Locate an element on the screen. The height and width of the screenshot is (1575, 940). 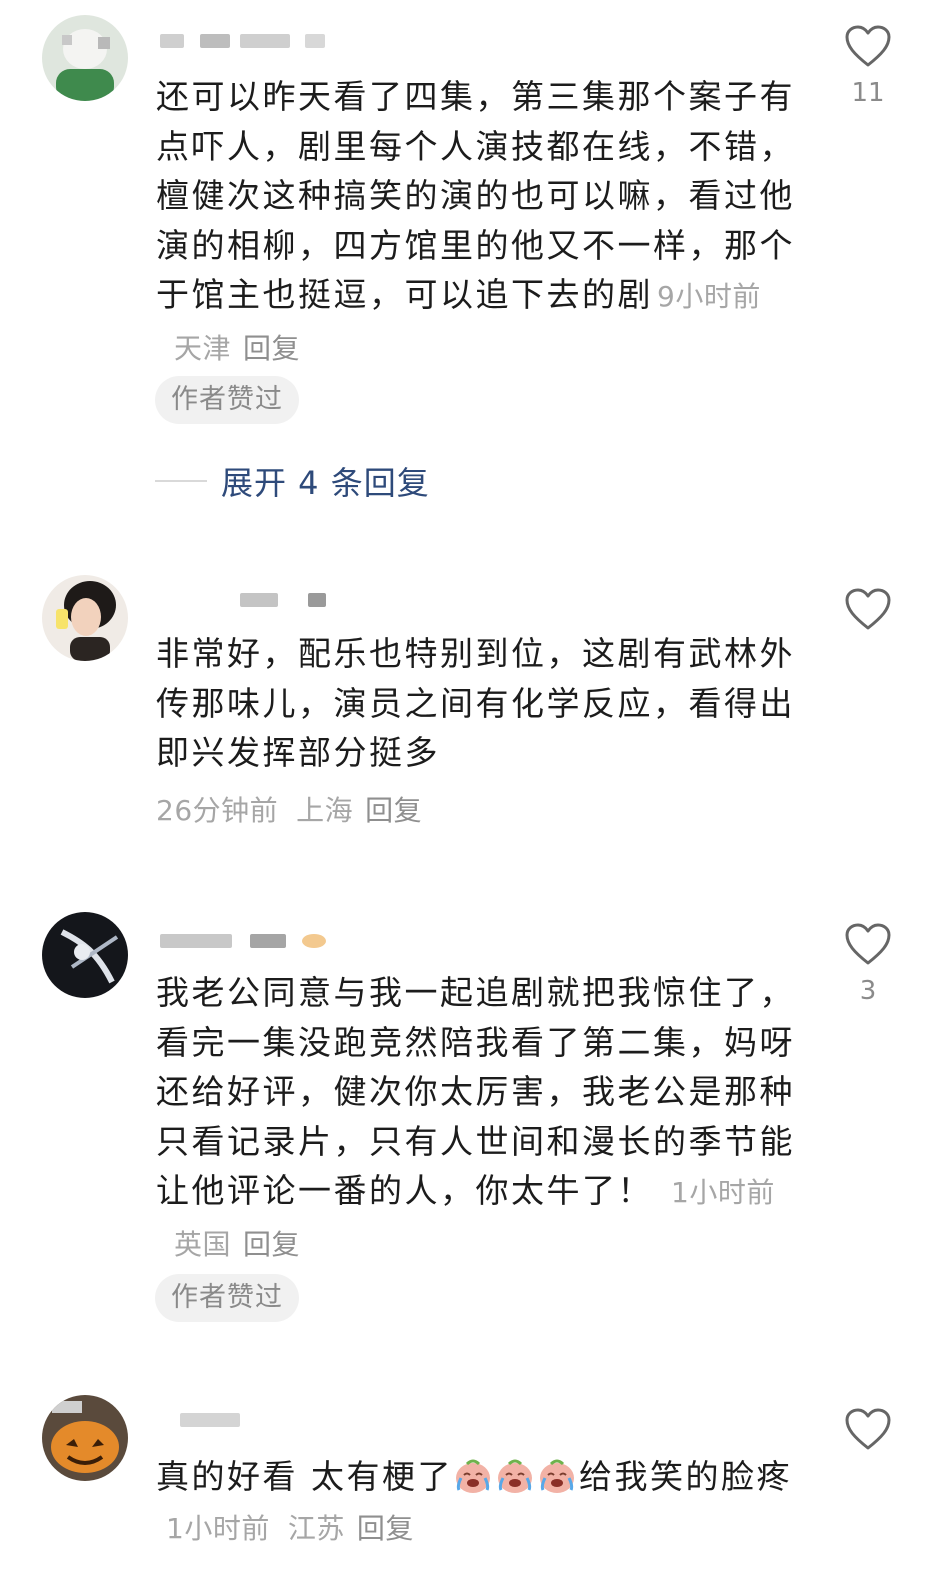
like-button: 11 is located at coordinates (868, 66).